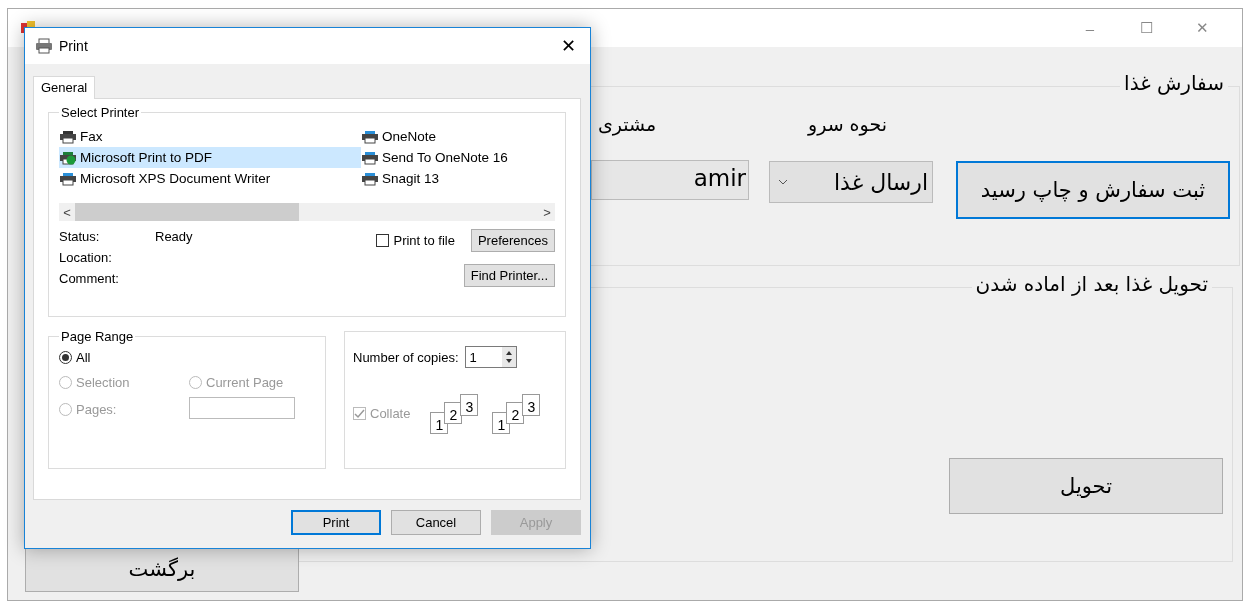 This screenshot has width=1243, height=601. I want to click on scroll-left-button: <, so click(67, 212).